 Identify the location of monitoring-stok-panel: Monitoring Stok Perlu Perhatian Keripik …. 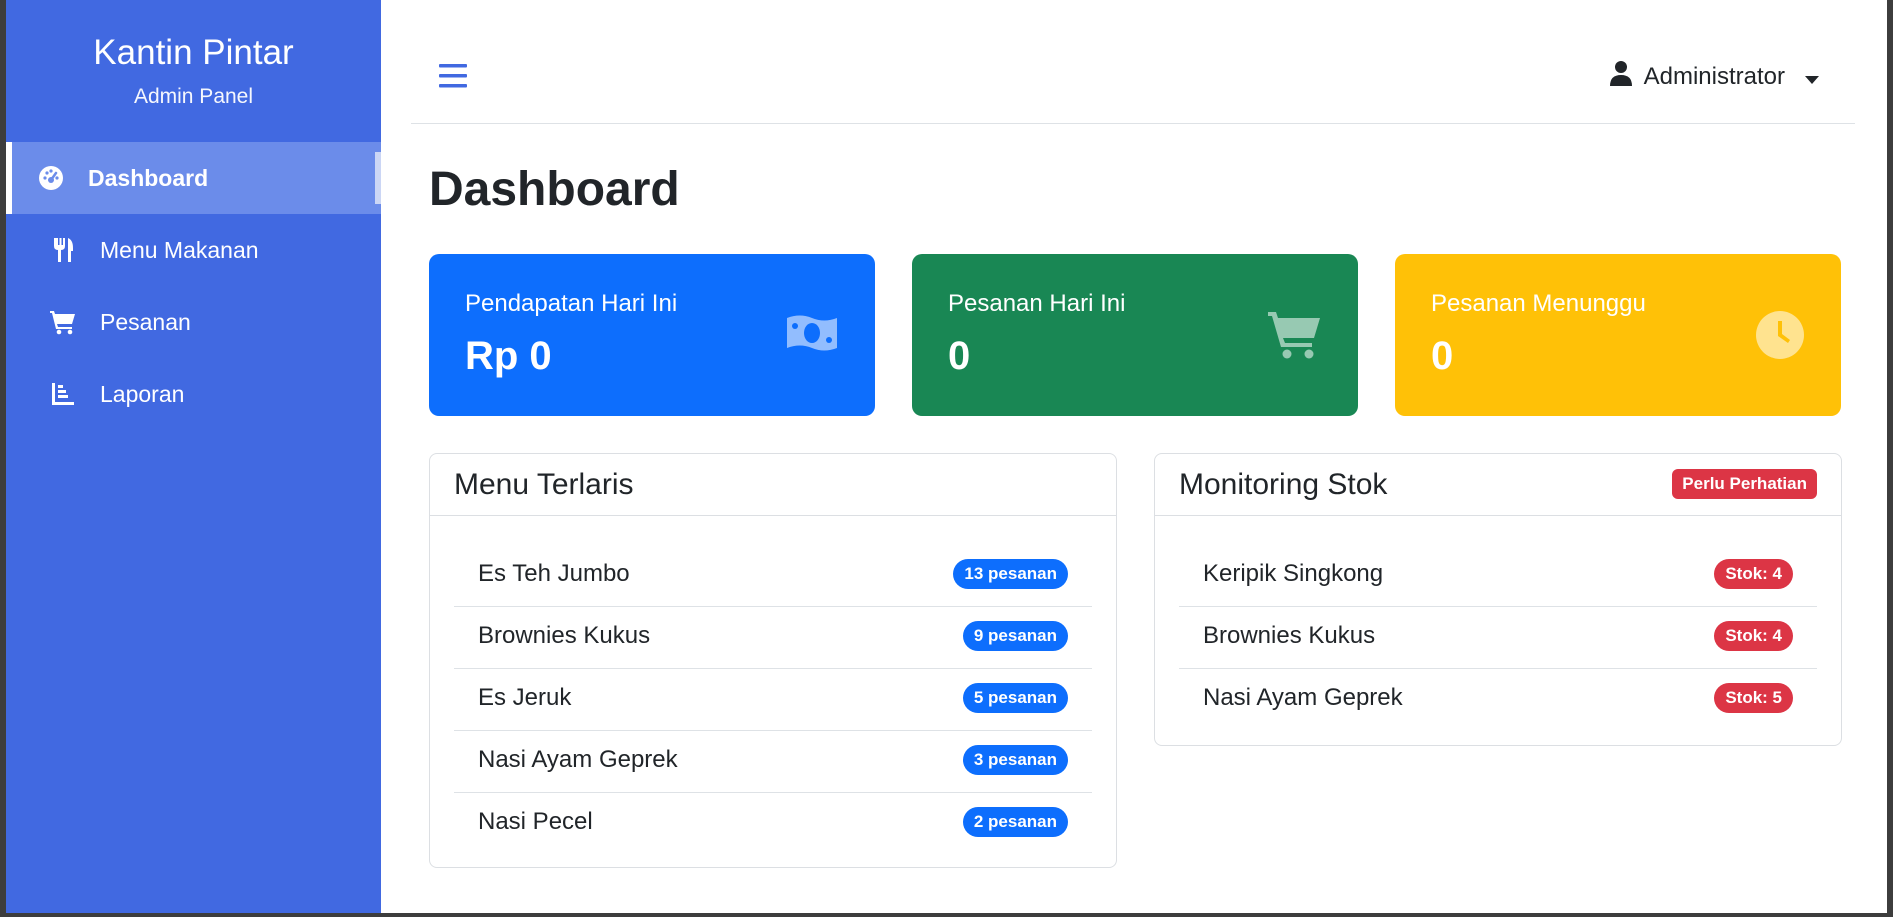
(1498, 599).